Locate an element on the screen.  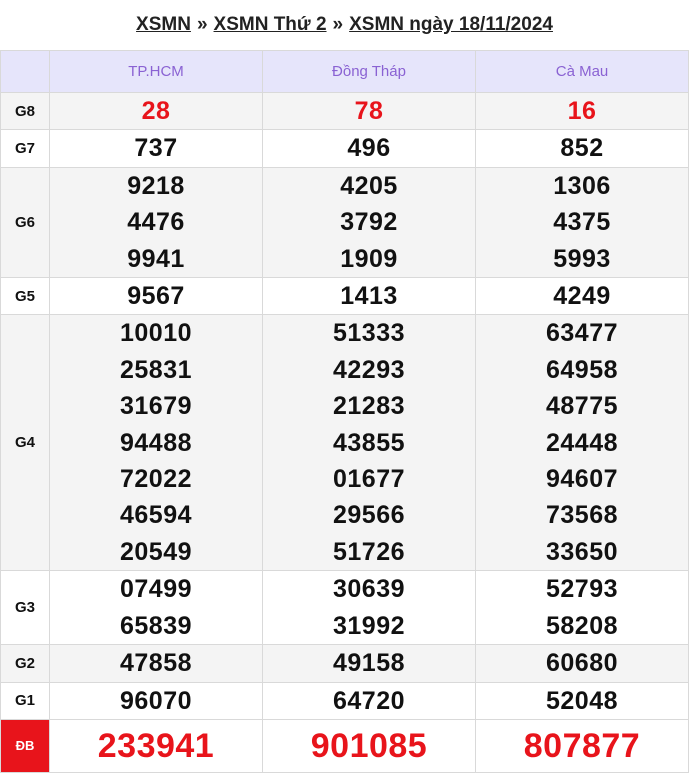
prize-number: 43855 is located at coordinates (369, 442).